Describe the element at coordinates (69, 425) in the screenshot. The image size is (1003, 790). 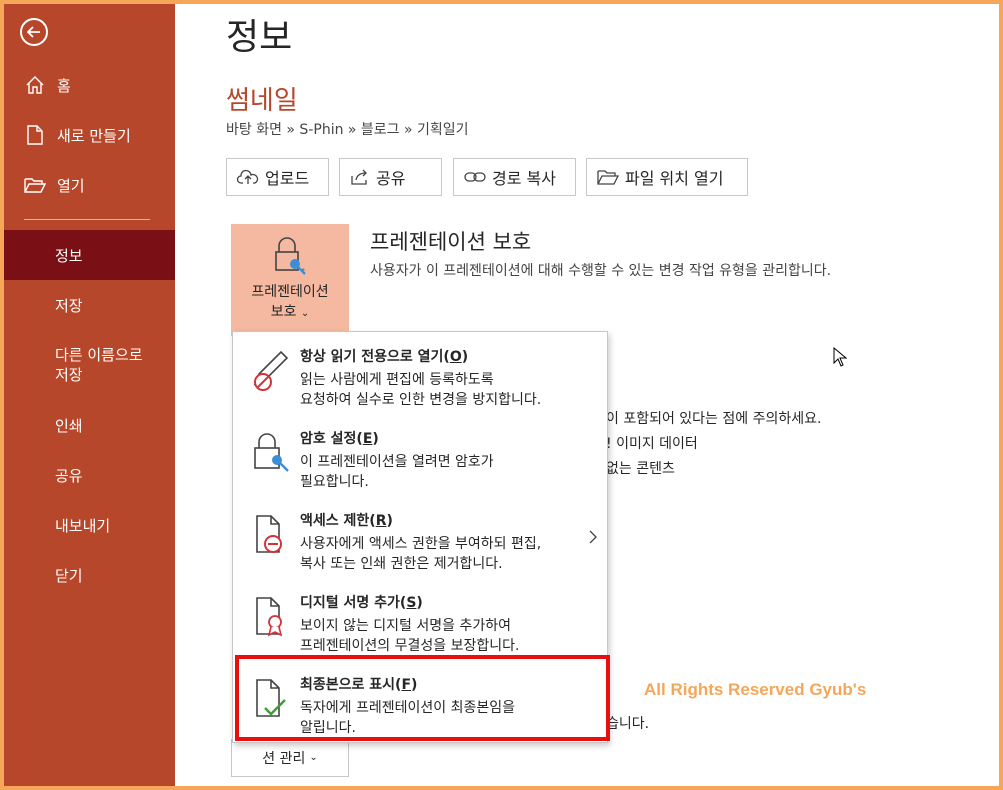
I see `sidebar-item-label: 인쇄` at that location.